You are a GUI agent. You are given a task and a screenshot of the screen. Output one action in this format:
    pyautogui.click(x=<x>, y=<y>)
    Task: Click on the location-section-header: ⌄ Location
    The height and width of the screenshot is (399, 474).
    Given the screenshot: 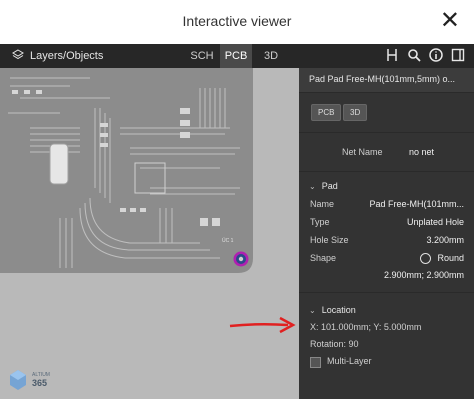 What is the action you would take?
    pyautogui.click(x=332, y=310)
    